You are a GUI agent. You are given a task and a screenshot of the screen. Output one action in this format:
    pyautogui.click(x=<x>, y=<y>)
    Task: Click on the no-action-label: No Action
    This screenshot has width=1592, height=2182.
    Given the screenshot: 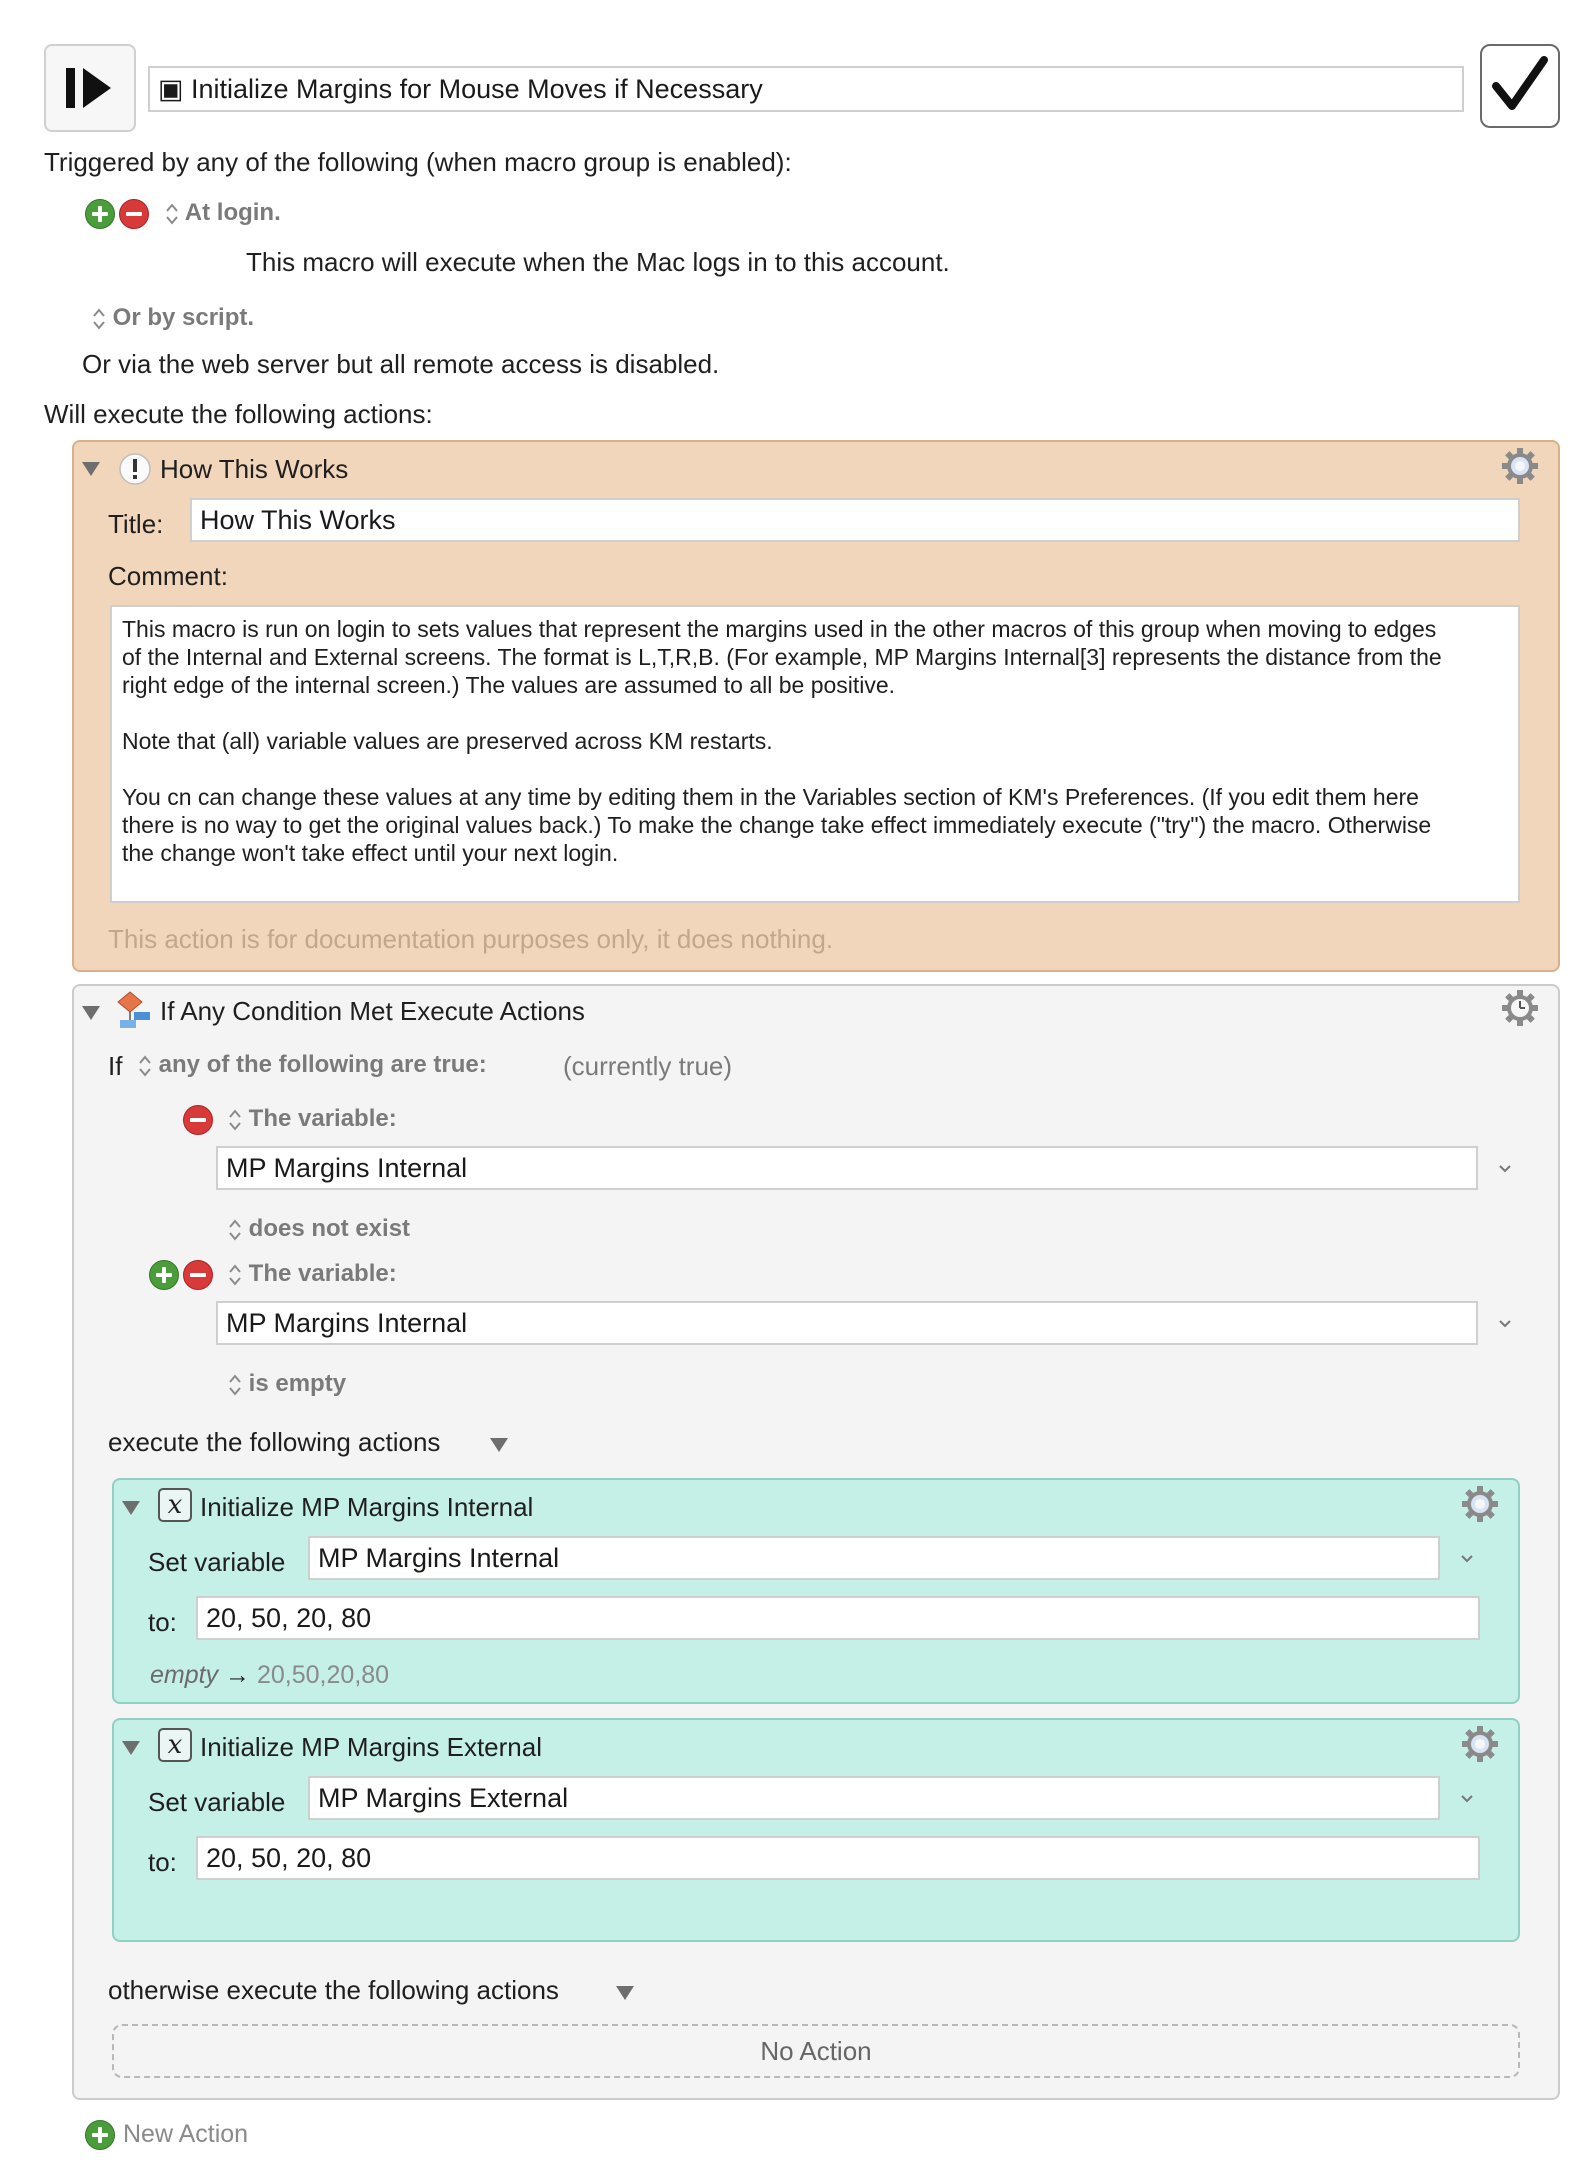 What is the action you would take?
    pyautogui.click(x=816, y=2050)
    